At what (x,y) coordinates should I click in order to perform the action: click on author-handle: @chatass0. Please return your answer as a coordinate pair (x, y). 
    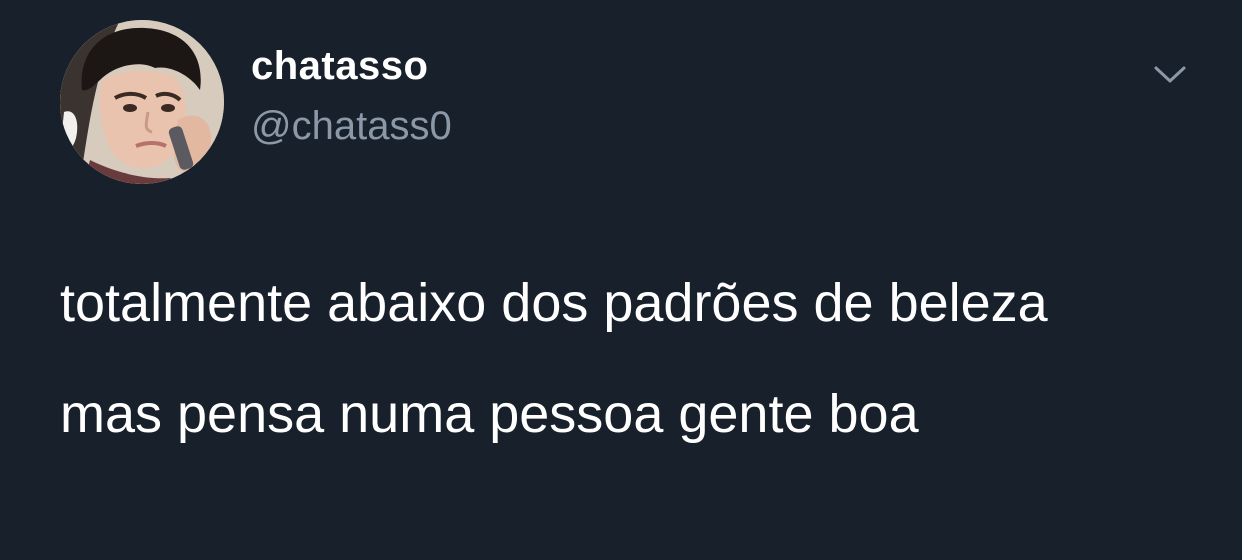
    Looking at the image, I should click on (351, 126).